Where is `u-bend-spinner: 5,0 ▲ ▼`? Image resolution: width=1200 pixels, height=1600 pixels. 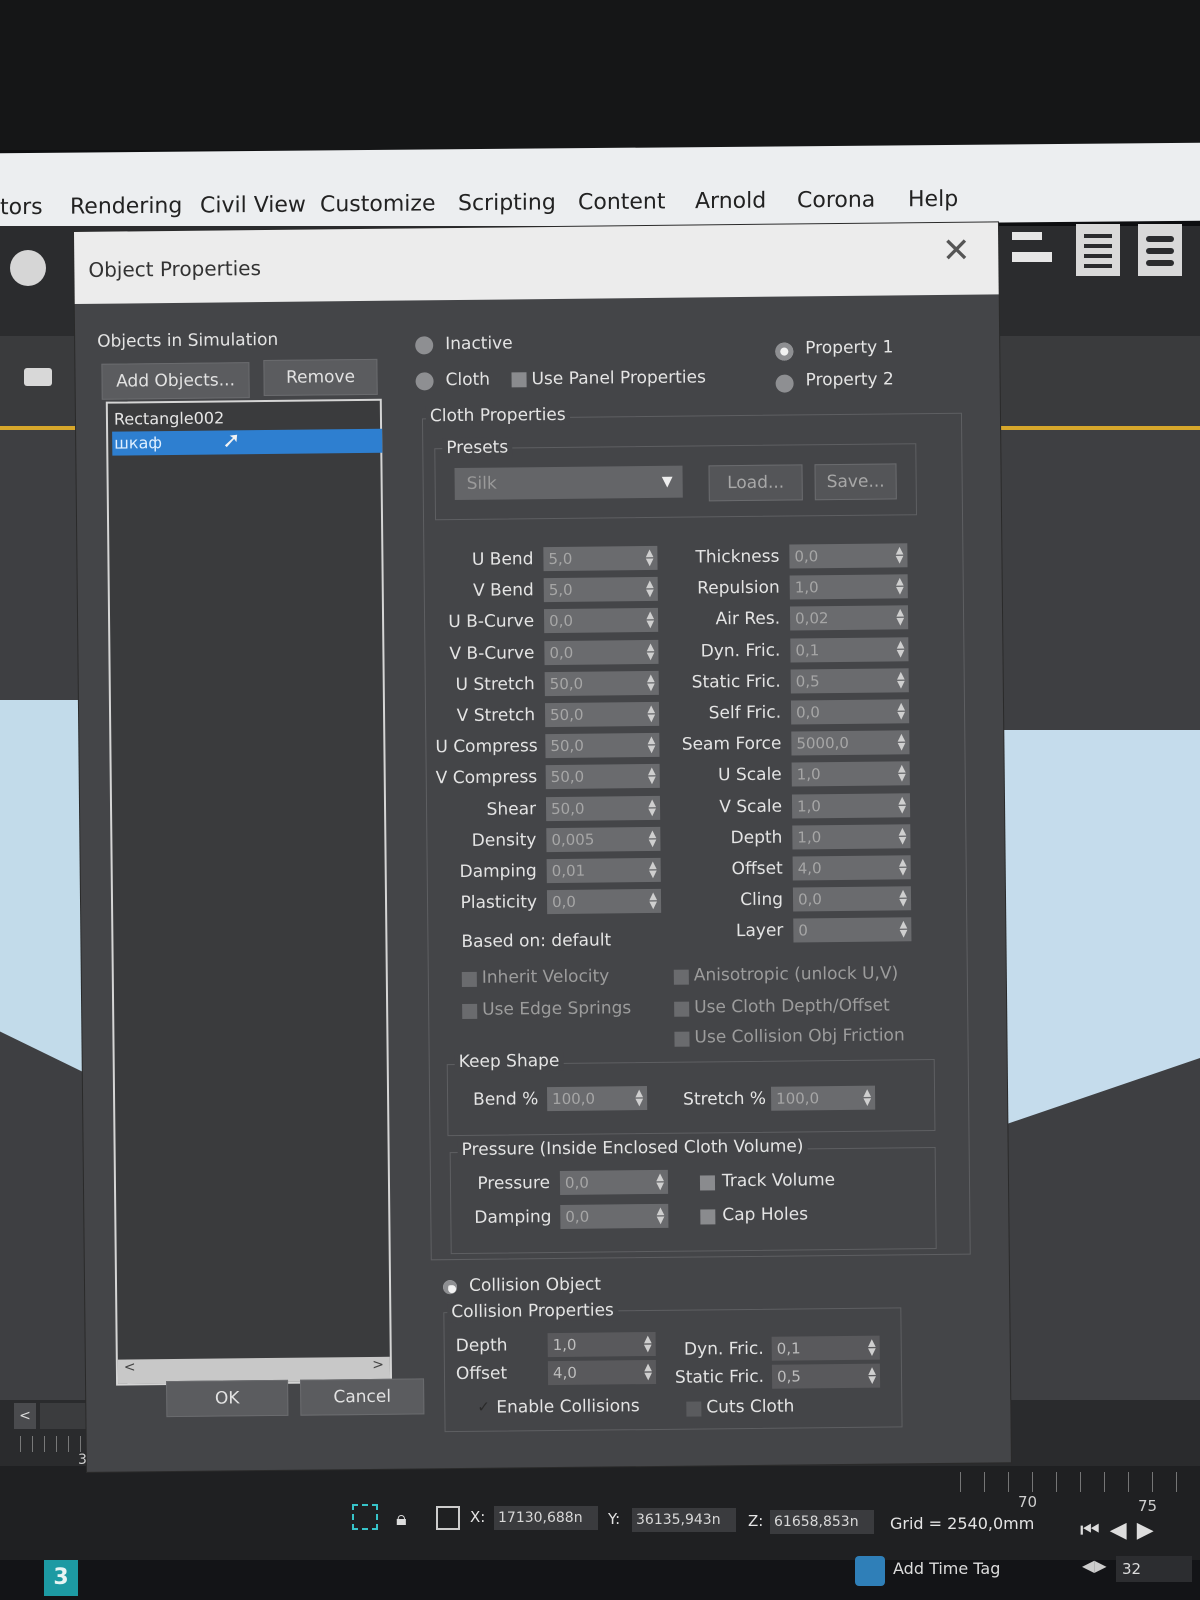 u-bend-spinner: 5,0 ▲ ▼ is located at coordinates (600, 558).